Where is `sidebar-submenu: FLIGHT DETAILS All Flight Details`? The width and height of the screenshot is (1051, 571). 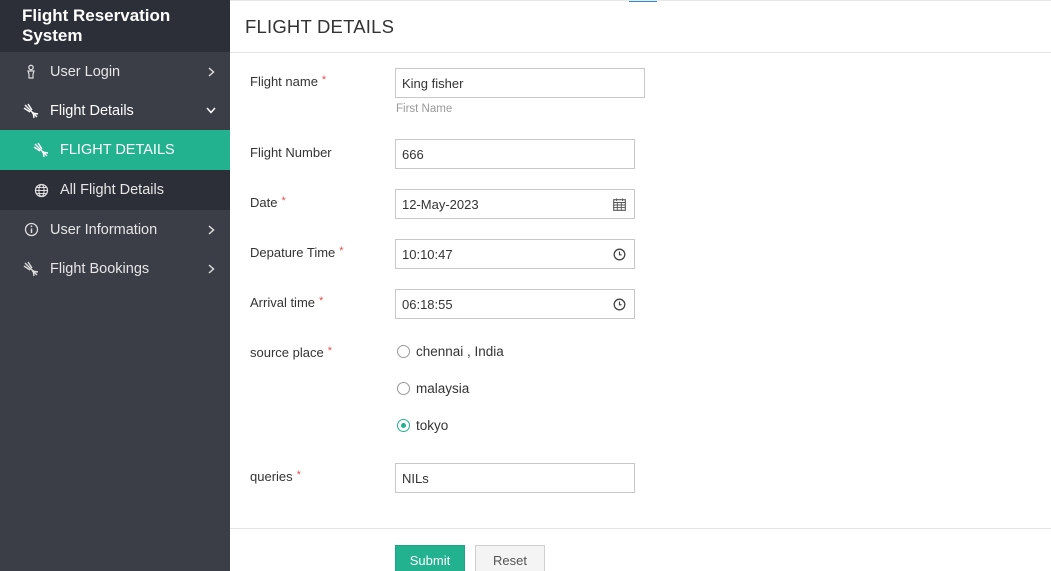
sidebar-submenu: FLIGHT DETAILS All Flight Details is located at coordinates (115, 170).